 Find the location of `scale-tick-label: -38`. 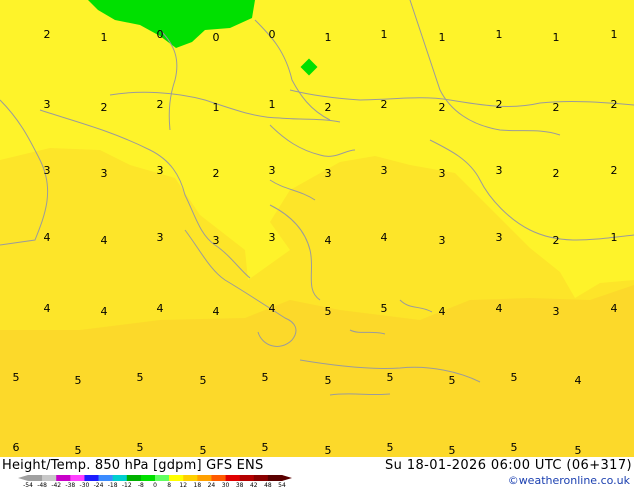

scale-tick-label: -38 is located at coordinates (70, 484).